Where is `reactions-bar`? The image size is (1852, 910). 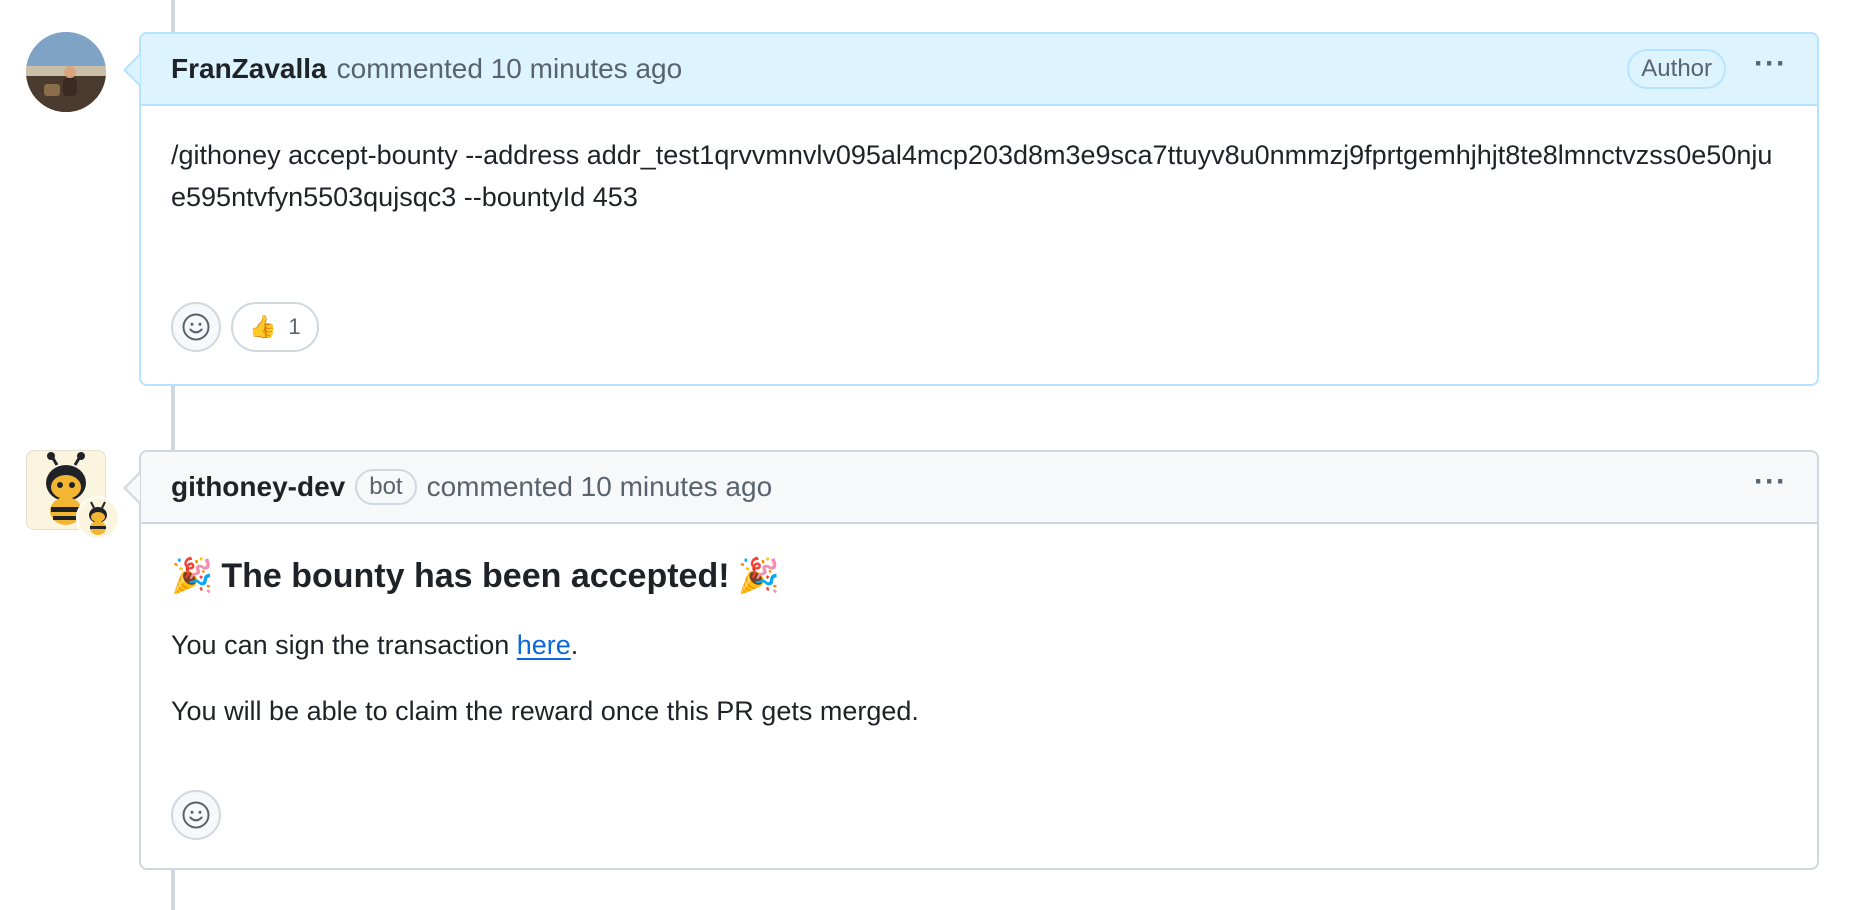 reactions-bar is located at coordinates (196, 815).